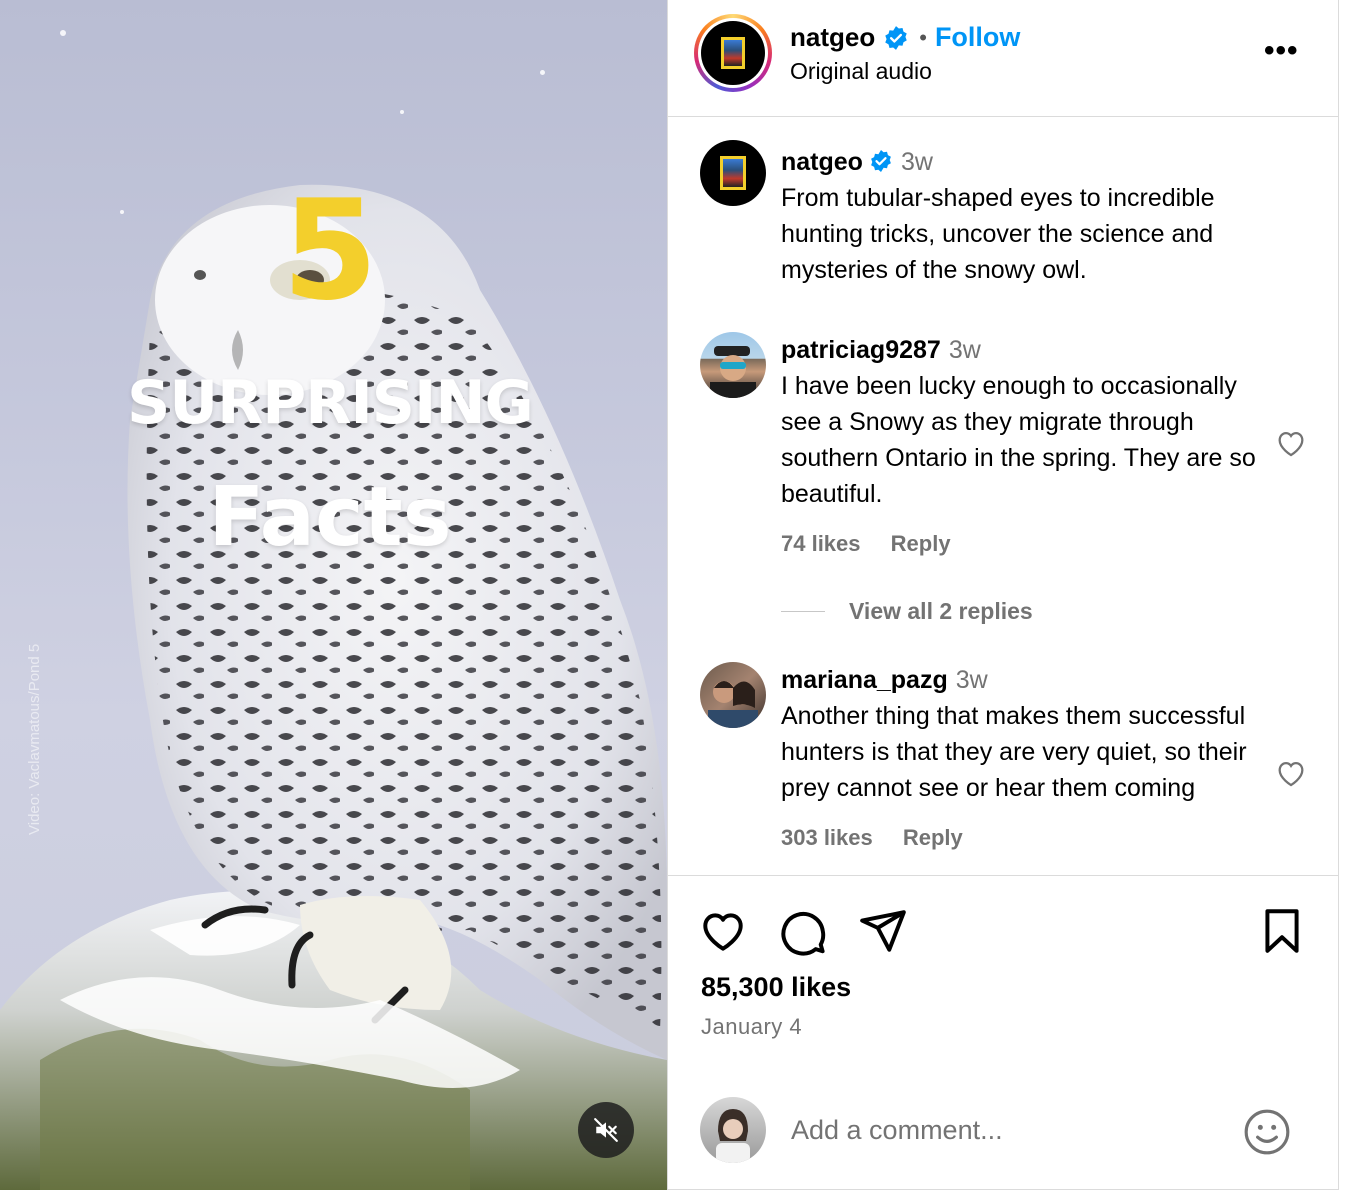 The height and width of the screenshot is (1198, 1352). I want to click on overlay-title-line1: SURPRISING, so click(330, 403).